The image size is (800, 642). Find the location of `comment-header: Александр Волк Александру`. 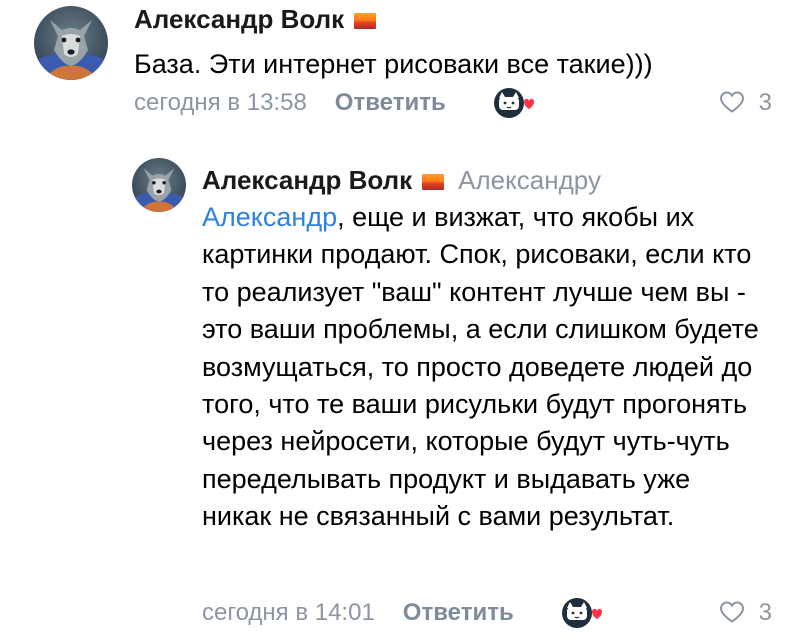

comment-header: Александр Волк Александру is located at coordinates (482, 180).